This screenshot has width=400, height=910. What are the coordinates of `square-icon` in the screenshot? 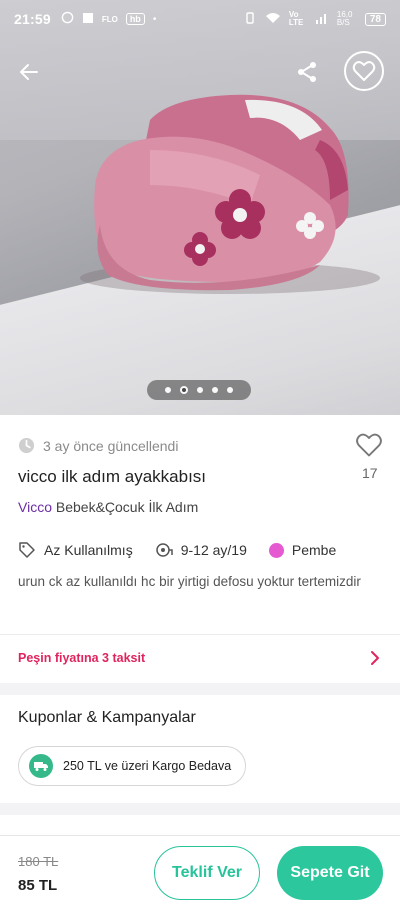 It's located at (88, 19).